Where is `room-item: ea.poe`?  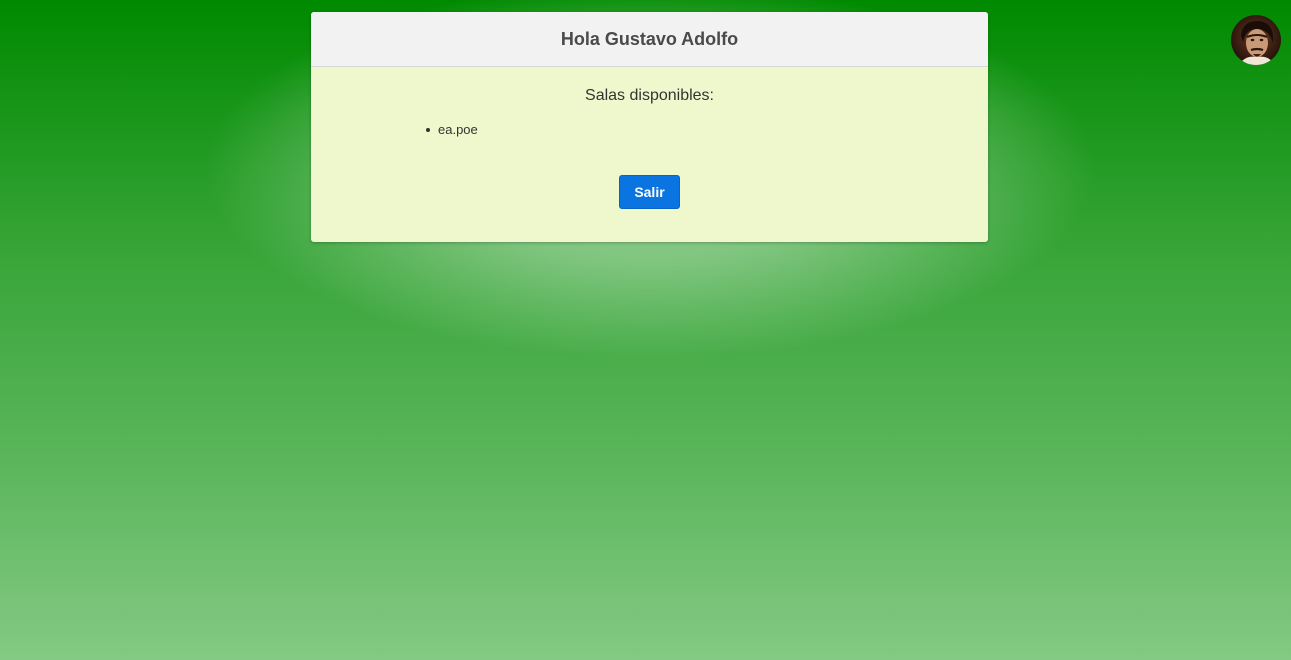
room-item: ea.poe is located at coordinates (452, 130).